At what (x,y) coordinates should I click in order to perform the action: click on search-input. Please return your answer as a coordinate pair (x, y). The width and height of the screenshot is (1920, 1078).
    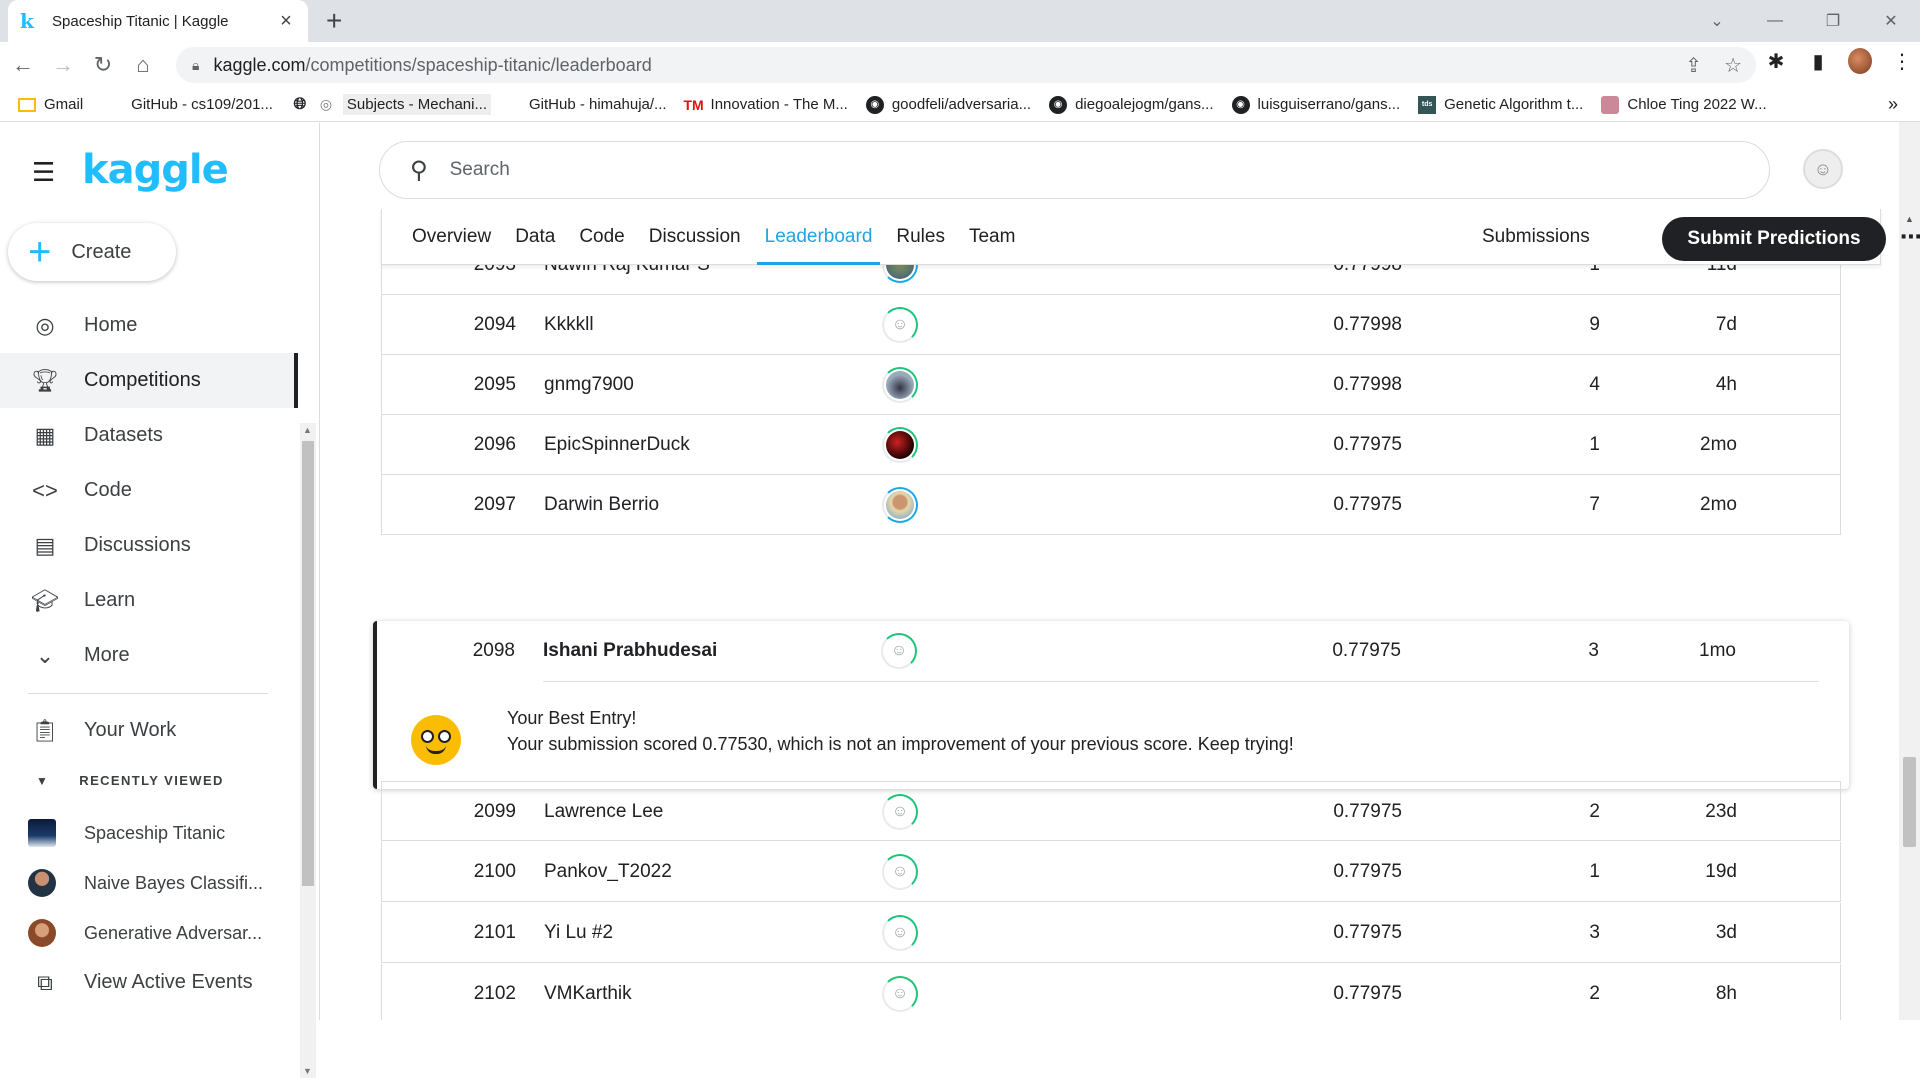
    Looking at the image, I should click on (899, 170).